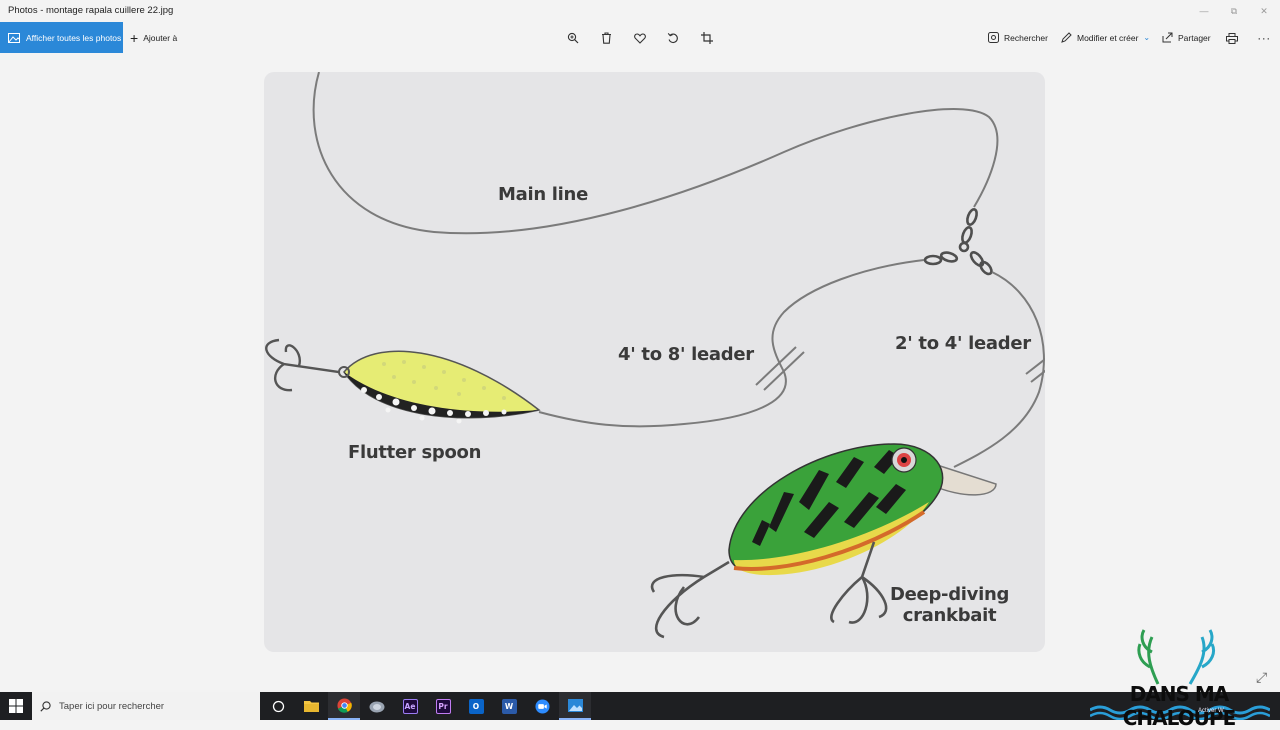 The height and width of the screenshot is (730, 1280). I want to click on crop-icon, so click(707, 38).